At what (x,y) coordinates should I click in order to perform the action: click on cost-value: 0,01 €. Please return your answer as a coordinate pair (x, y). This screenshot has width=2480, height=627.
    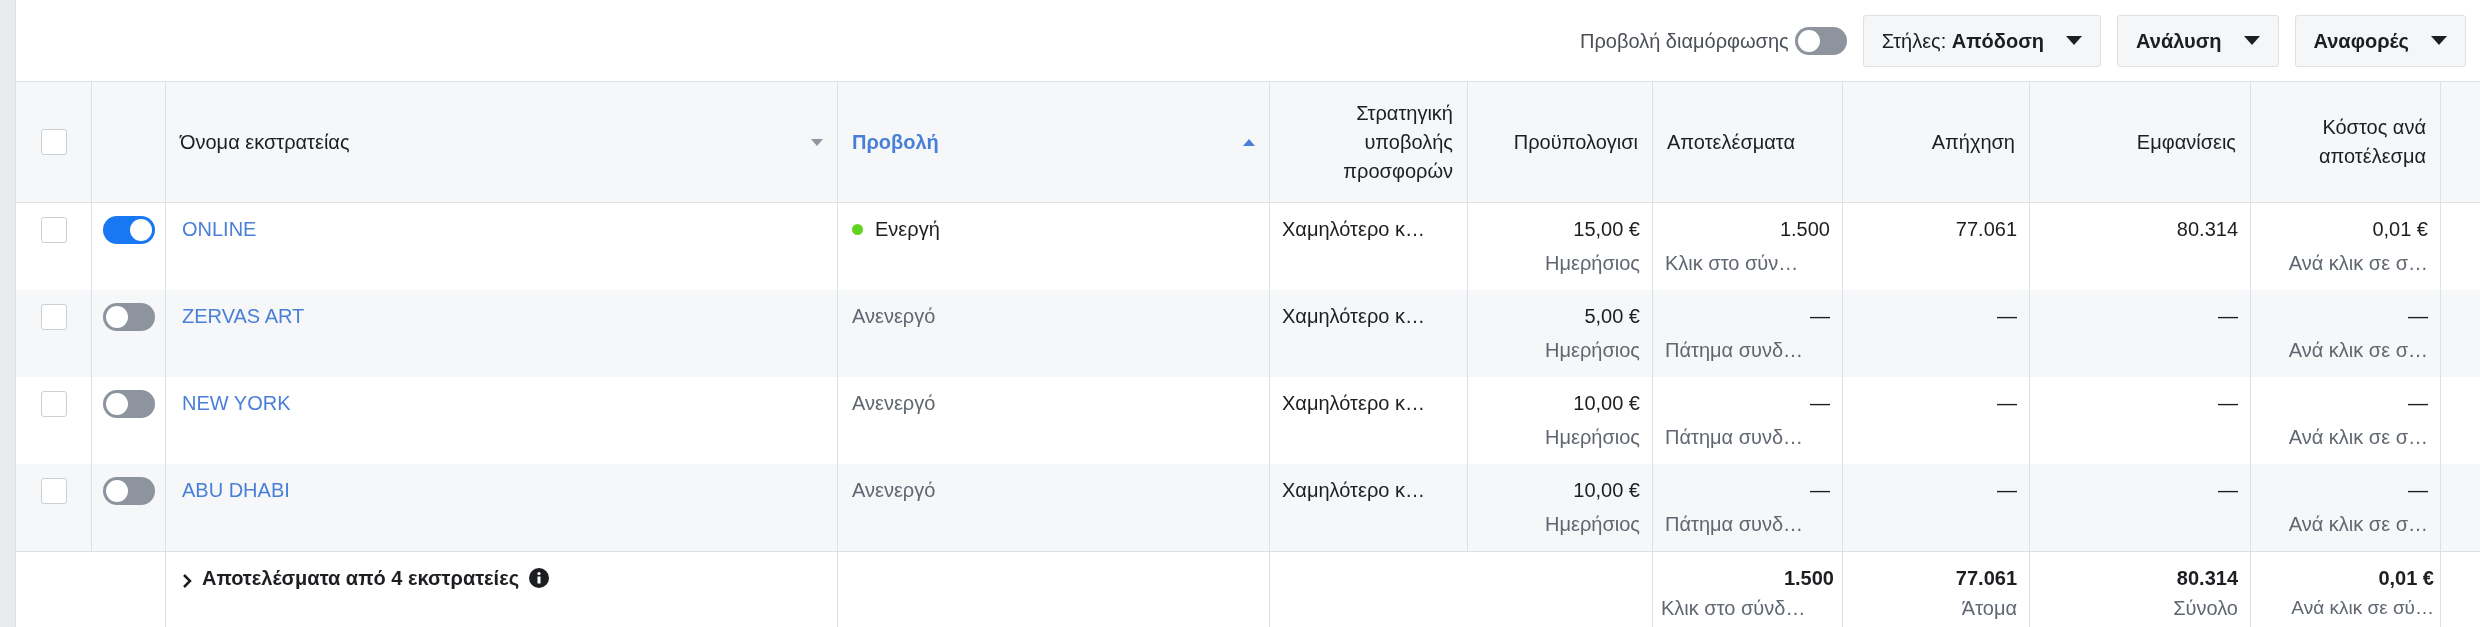
    Looking at the image, I should click on (2400, 229).